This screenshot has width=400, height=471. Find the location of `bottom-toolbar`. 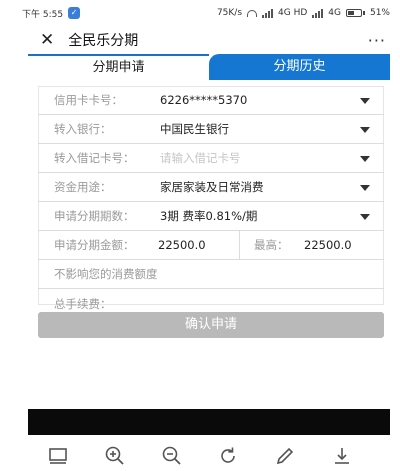

bottom-toolbar is located at coordinates (200, 456).